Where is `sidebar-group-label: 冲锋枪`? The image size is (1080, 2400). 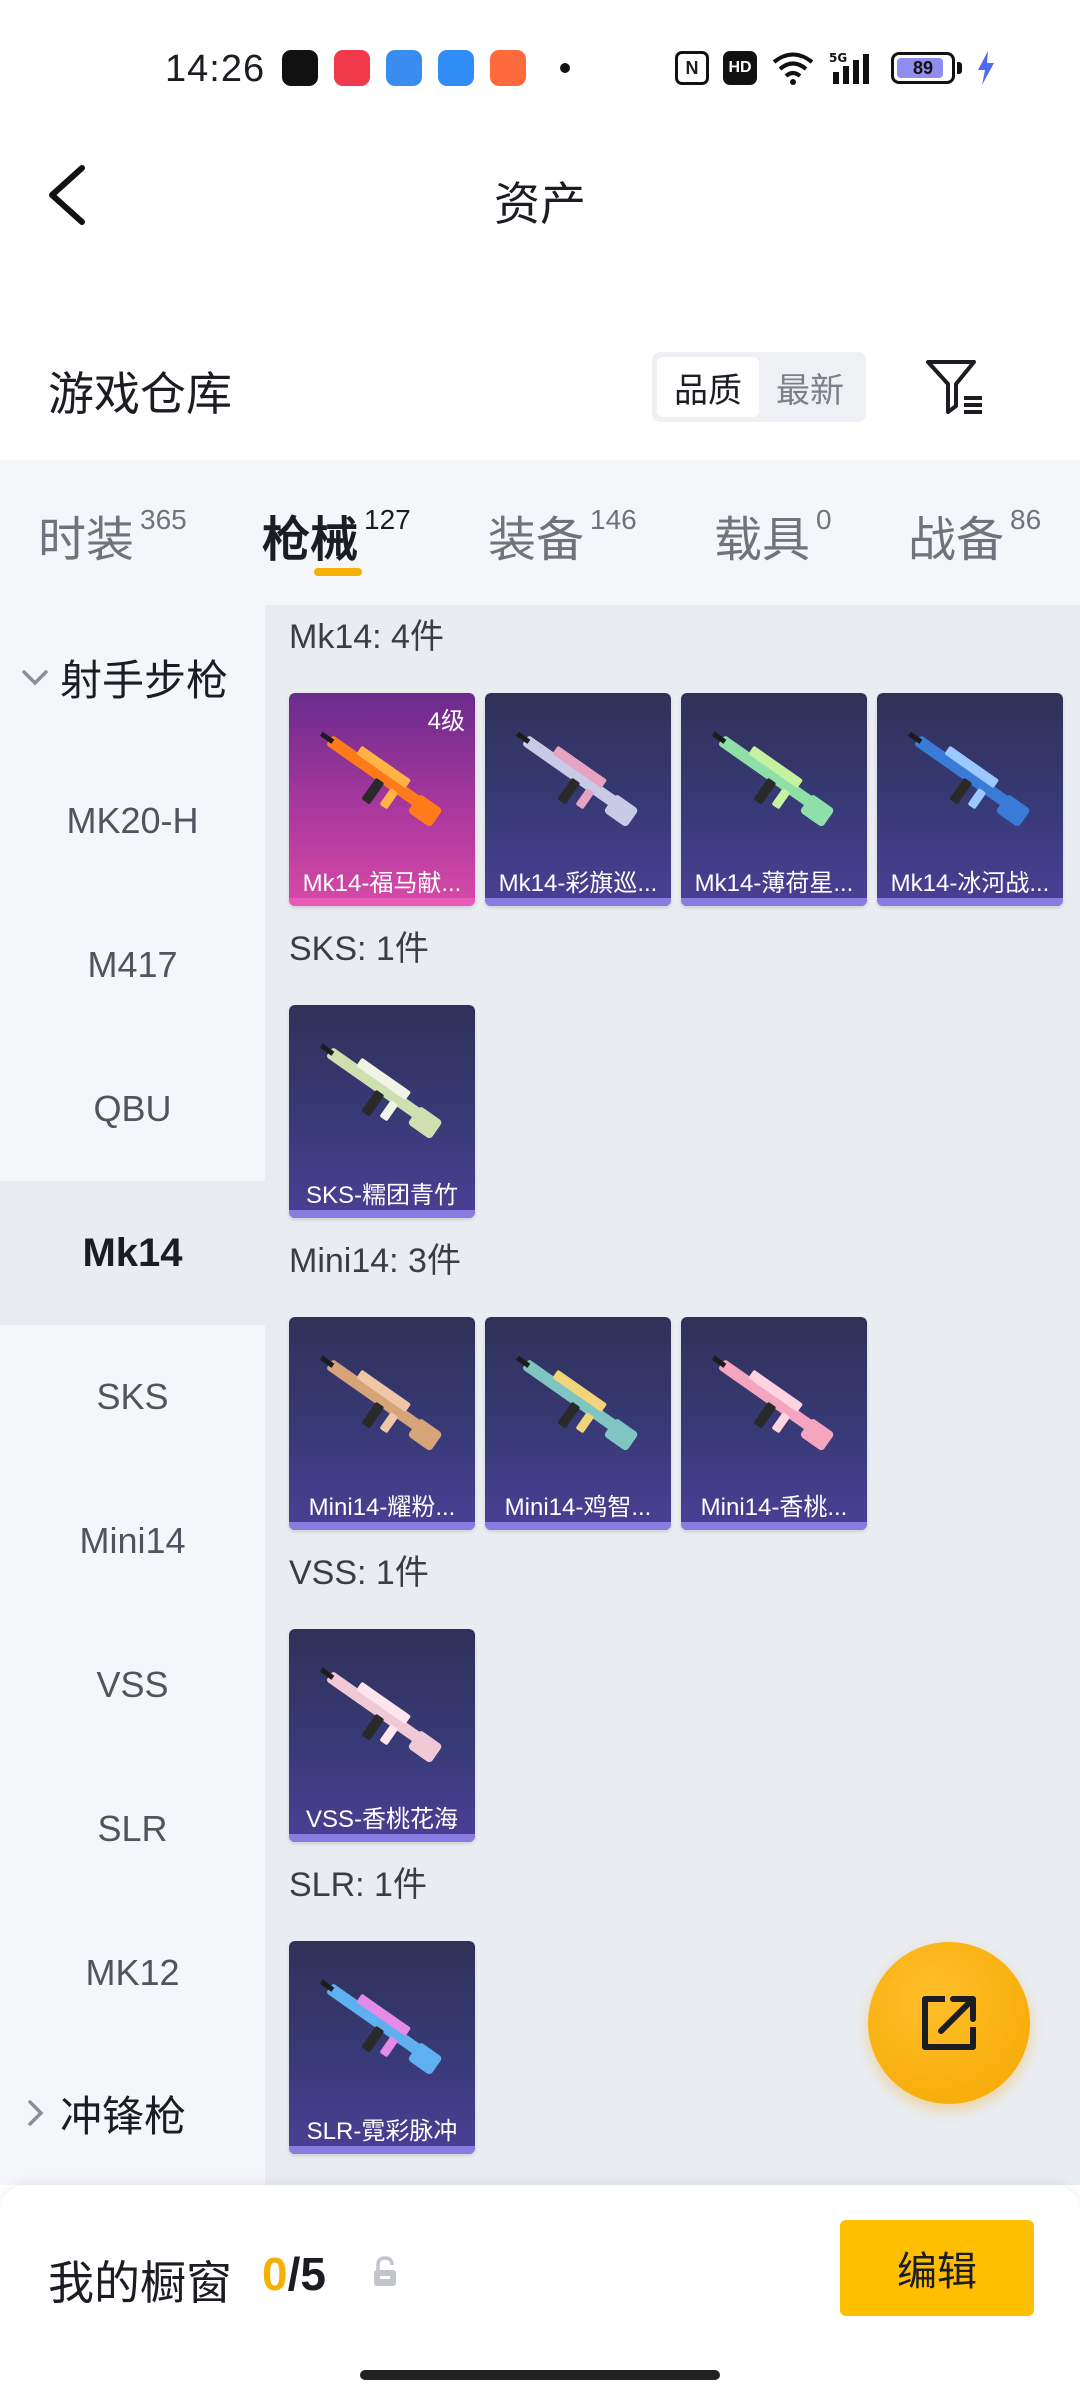
sidebar-group-label: 冲锋枪 is located at coordinates (123, 2116).